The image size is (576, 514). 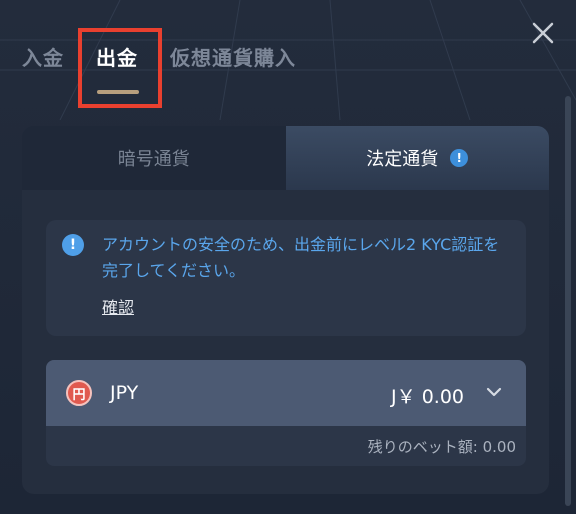 What do you see at coordinates (301, 257) in the screenshot?
I see `kyc-notice-text: アカウントの安全のため、出金前にレベル2 KYC認証を完了してください。` at bounding box center [301, 257].